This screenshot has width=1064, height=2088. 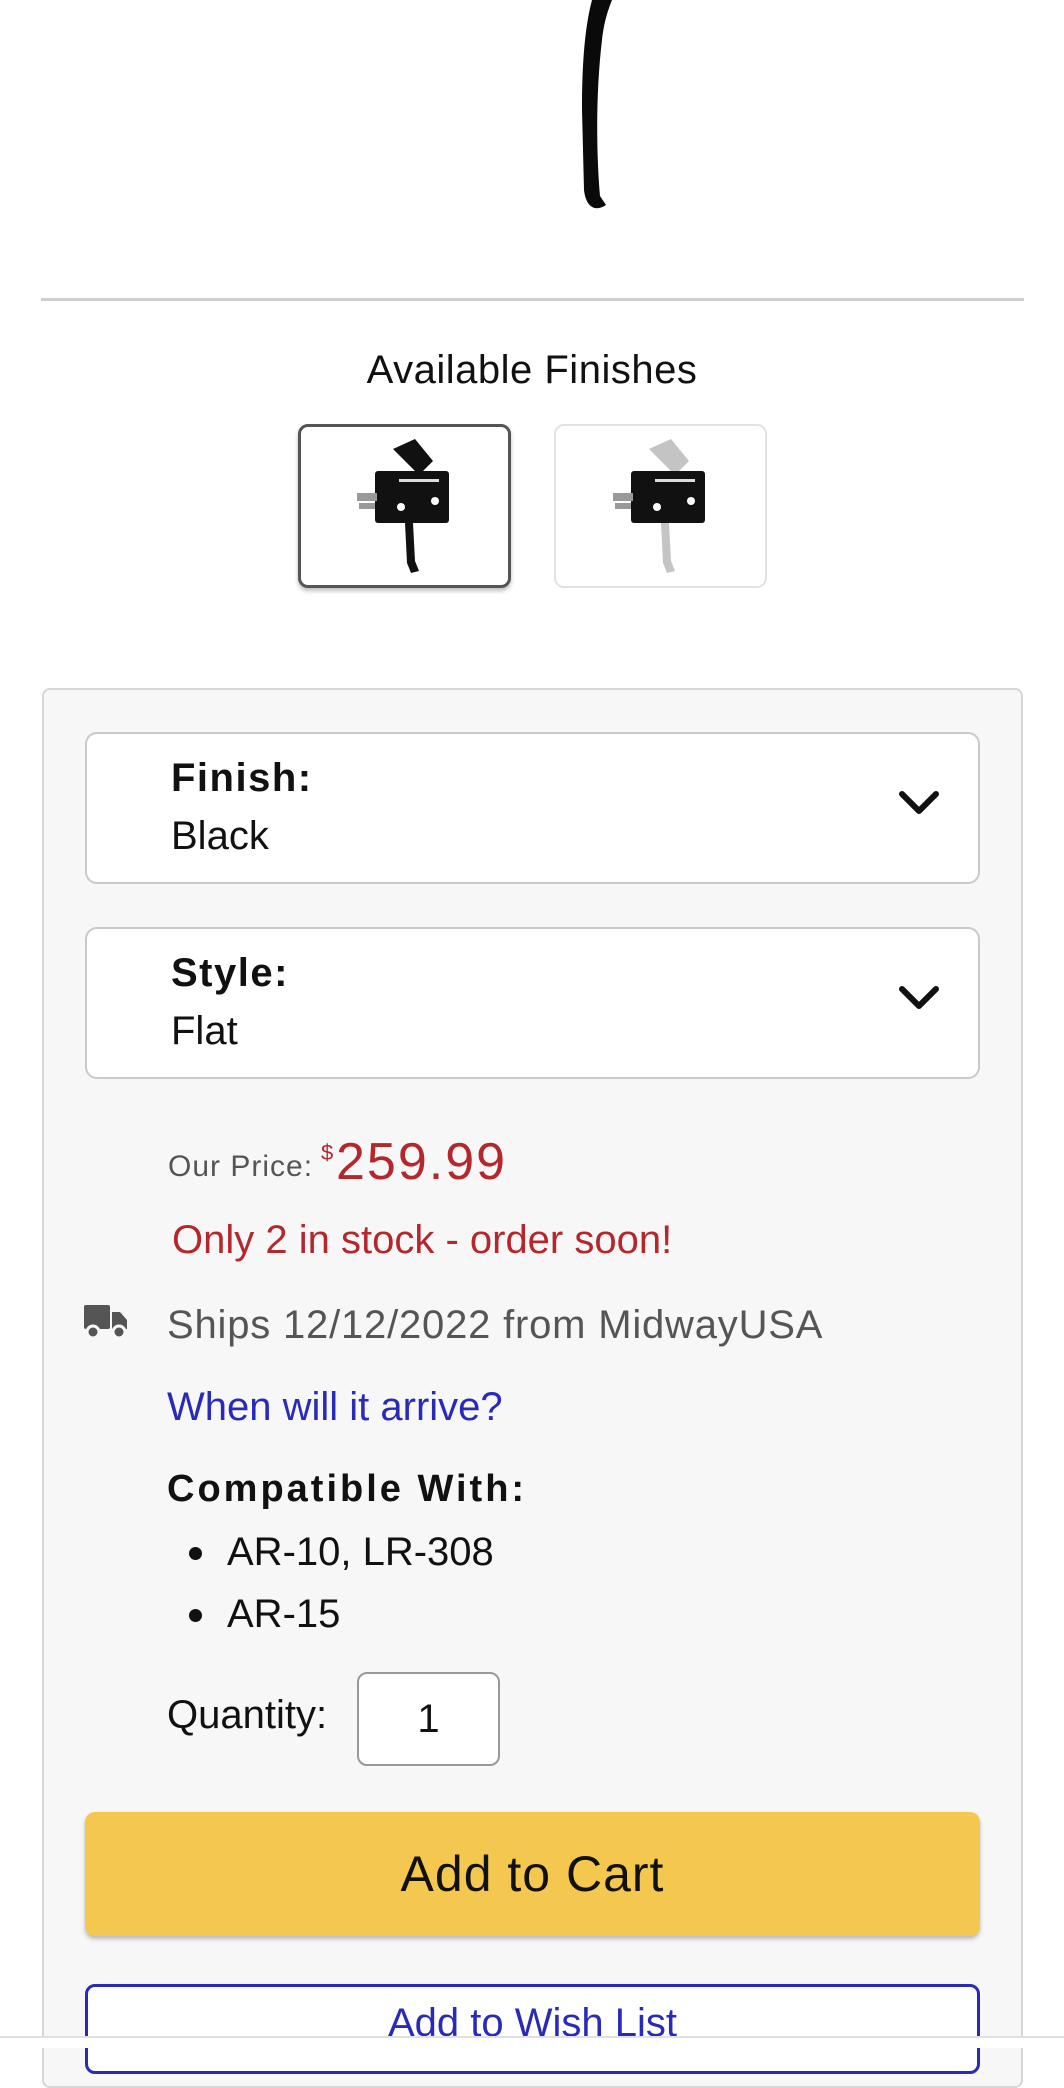 I want to click on price-amount: 259.99, so click(x=422, y=1162).